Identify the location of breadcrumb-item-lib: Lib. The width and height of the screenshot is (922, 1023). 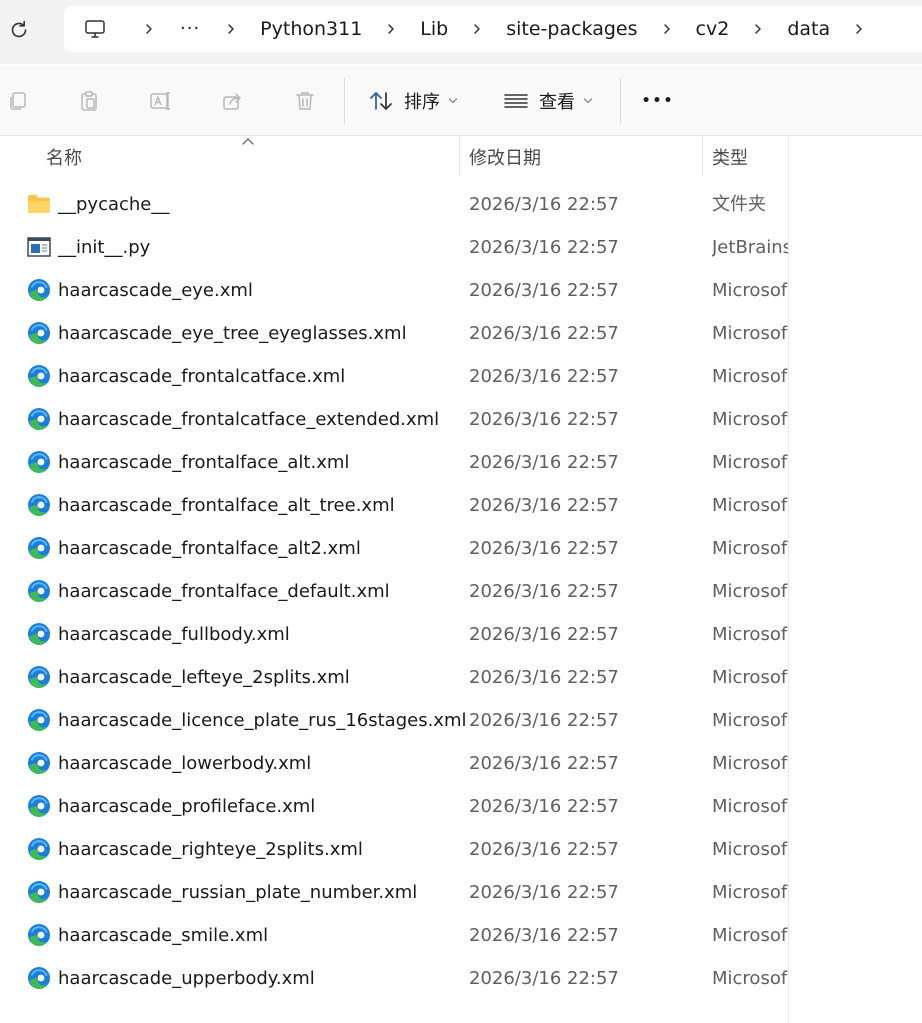
(434, 29).